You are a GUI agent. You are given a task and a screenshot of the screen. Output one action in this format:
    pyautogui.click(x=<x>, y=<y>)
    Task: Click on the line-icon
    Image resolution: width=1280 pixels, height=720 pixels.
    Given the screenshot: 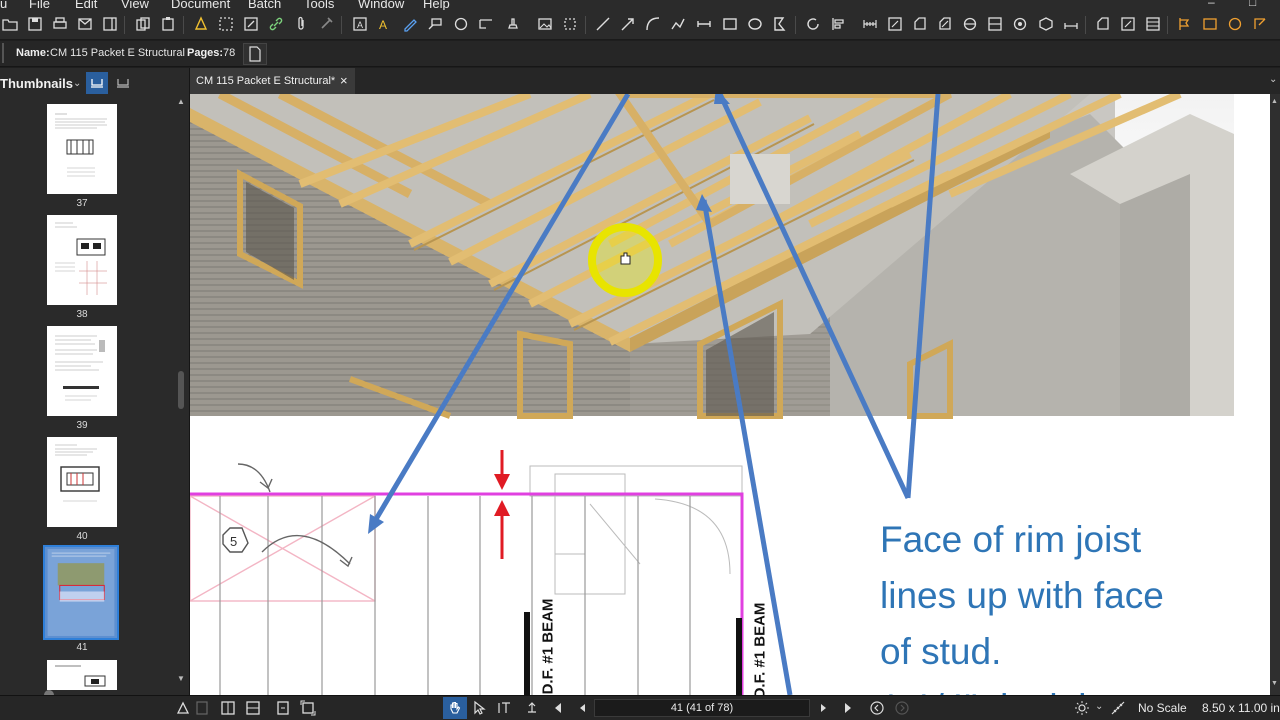 What is the action you would take?
    pyautogui.click(x=603, y=24)
    